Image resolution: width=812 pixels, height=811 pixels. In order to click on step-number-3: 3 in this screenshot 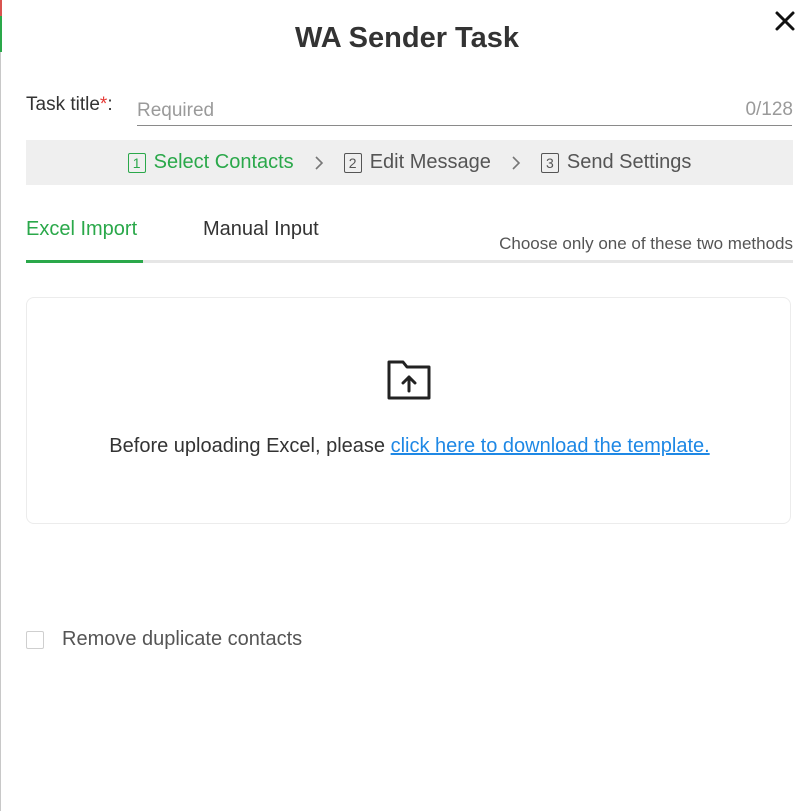, I will do `click(549, 162)`.